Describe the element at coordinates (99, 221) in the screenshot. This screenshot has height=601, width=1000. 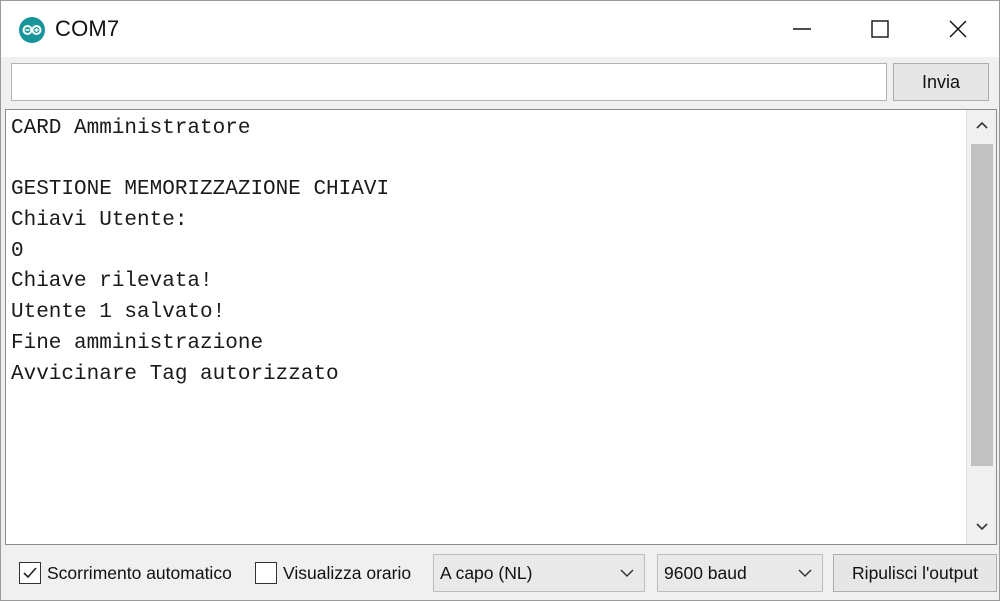
I see `output-line: Chiavi Utente:` at that location.